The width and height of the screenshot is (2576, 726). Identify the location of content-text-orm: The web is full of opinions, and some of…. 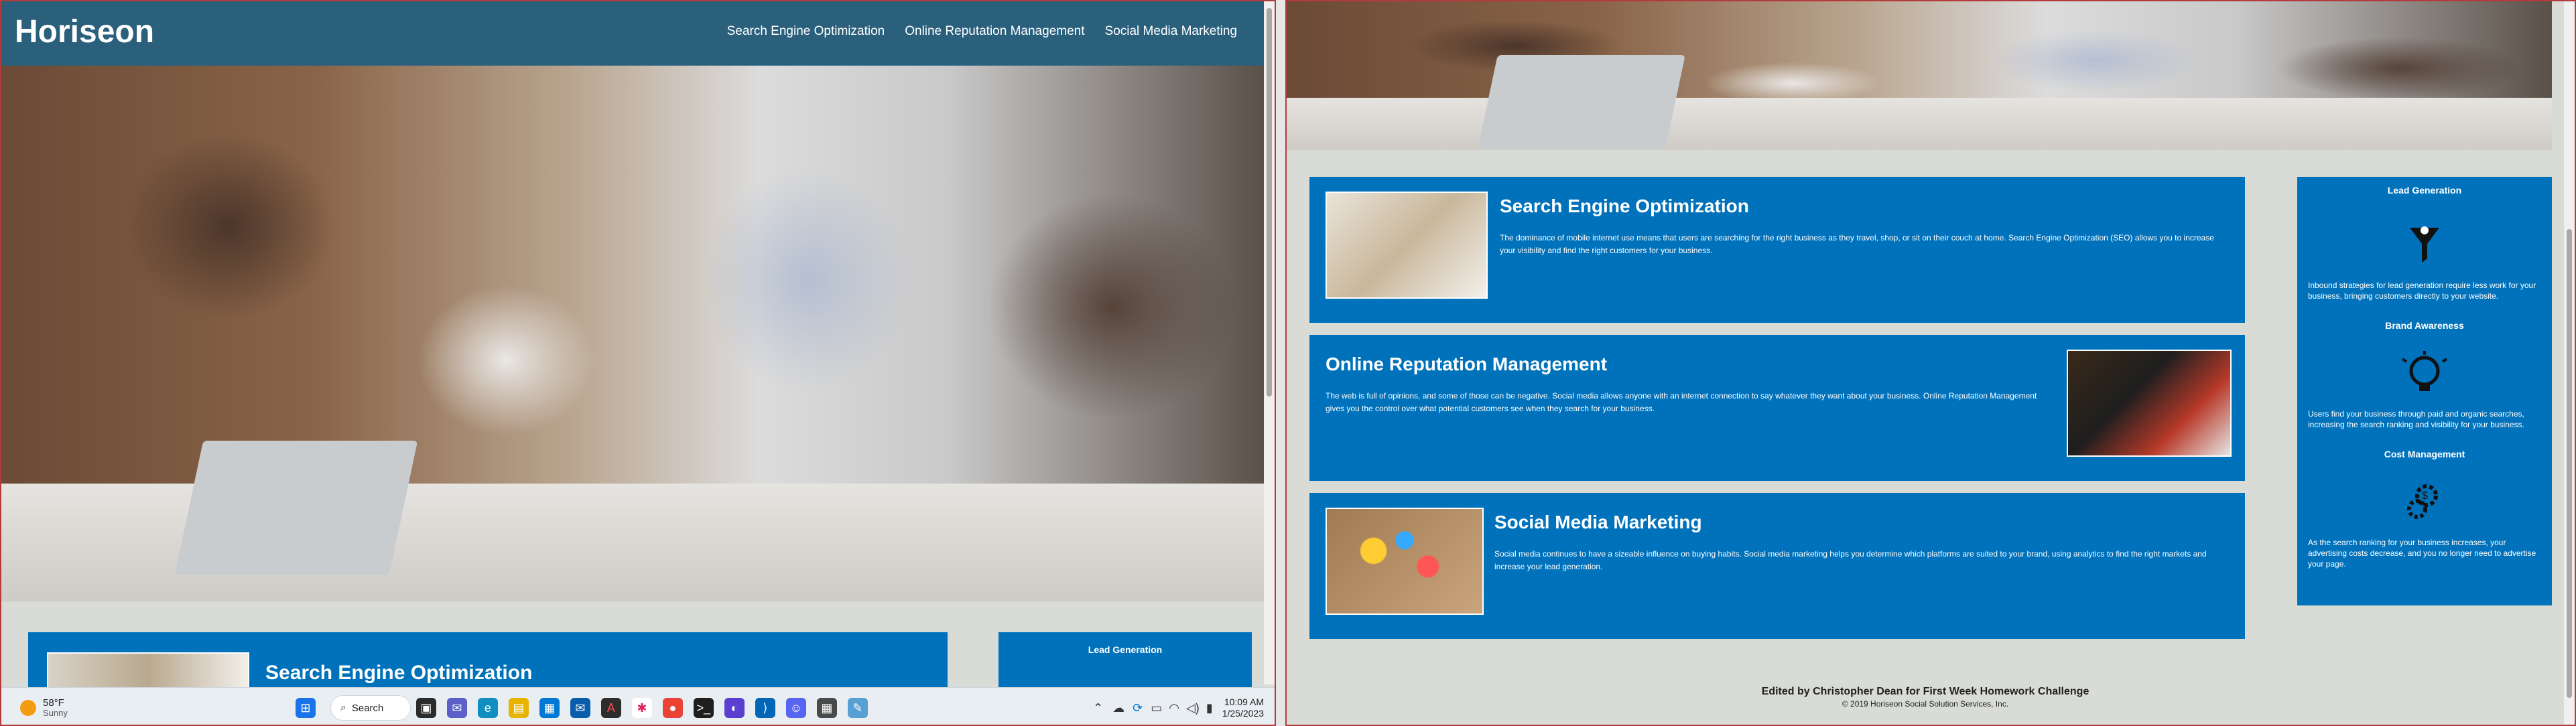
(1681, 402).